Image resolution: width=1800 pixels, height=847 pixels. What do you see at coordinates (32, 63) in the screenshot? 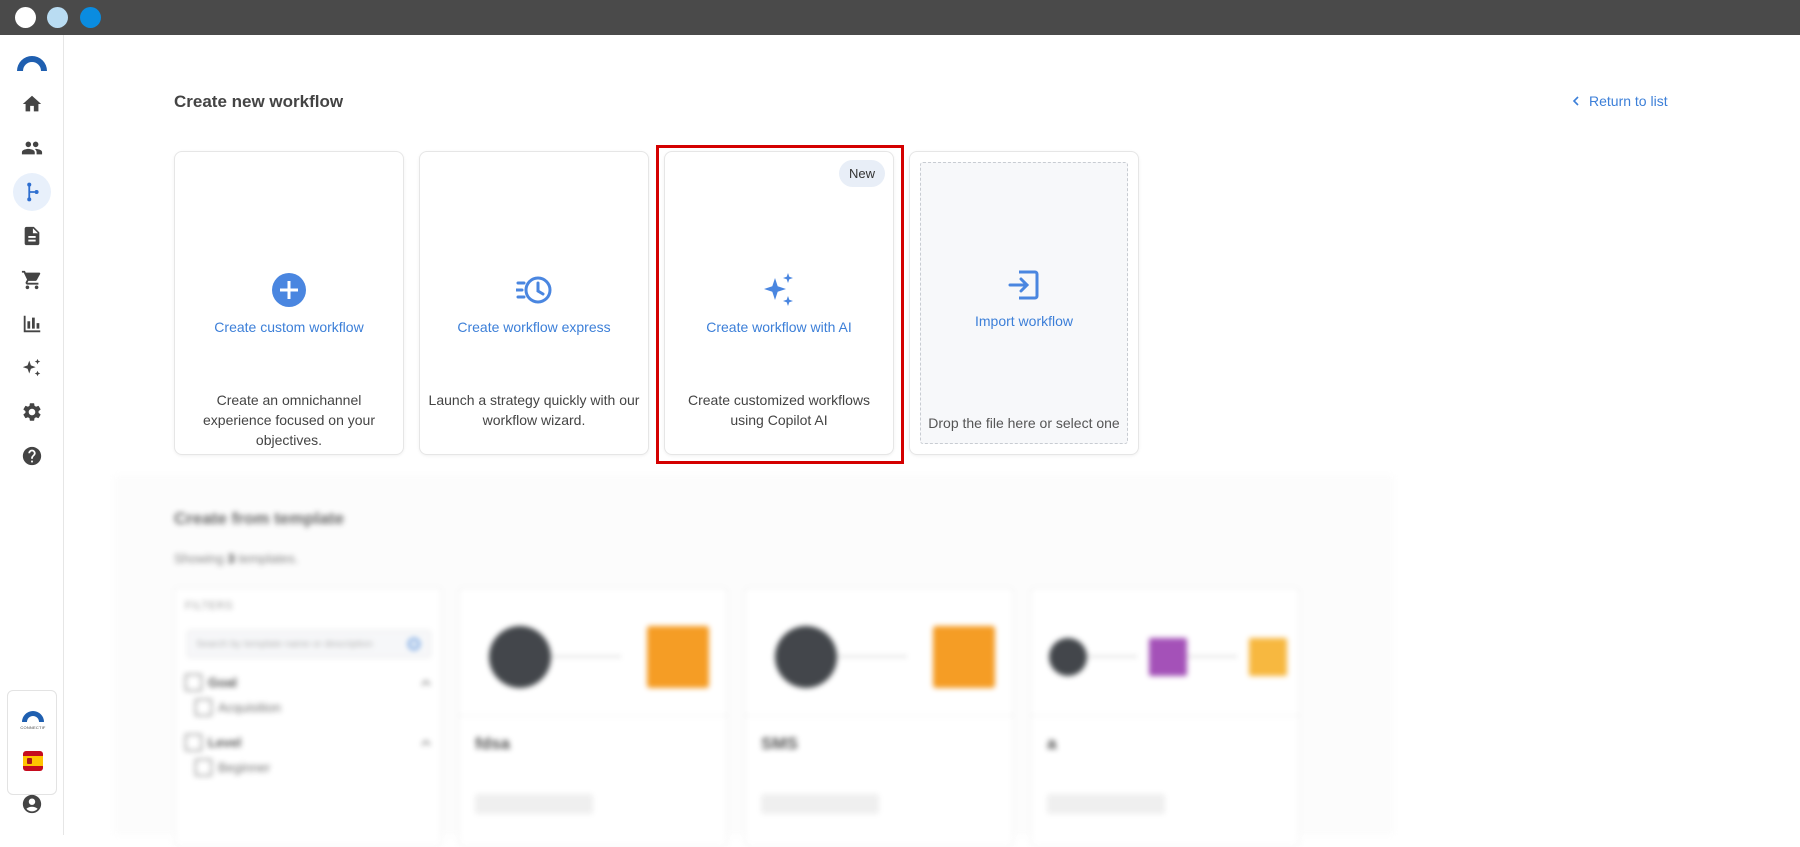
I see `app-logo-icon` at bounding box center [32, 63].